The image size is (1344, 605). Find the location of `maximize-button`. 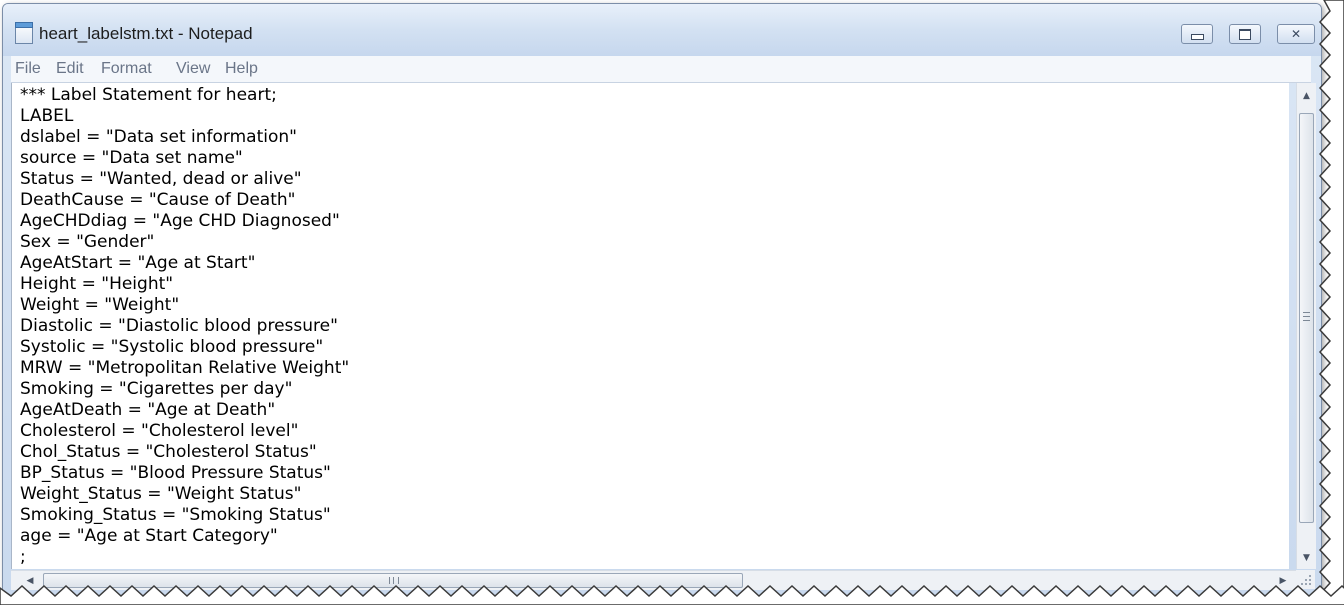

maximize-button is located at coordinates (1245, 34).